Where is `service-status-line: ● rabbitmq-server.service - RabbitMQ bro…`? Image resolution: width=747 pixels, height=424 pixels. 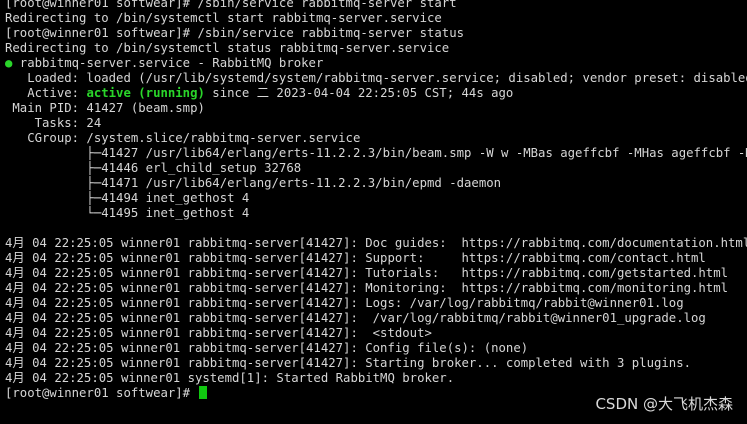
service-status-line: ● rabbitmq-server.service - RabbitMQ bro… is located at coordinates (376, 63).